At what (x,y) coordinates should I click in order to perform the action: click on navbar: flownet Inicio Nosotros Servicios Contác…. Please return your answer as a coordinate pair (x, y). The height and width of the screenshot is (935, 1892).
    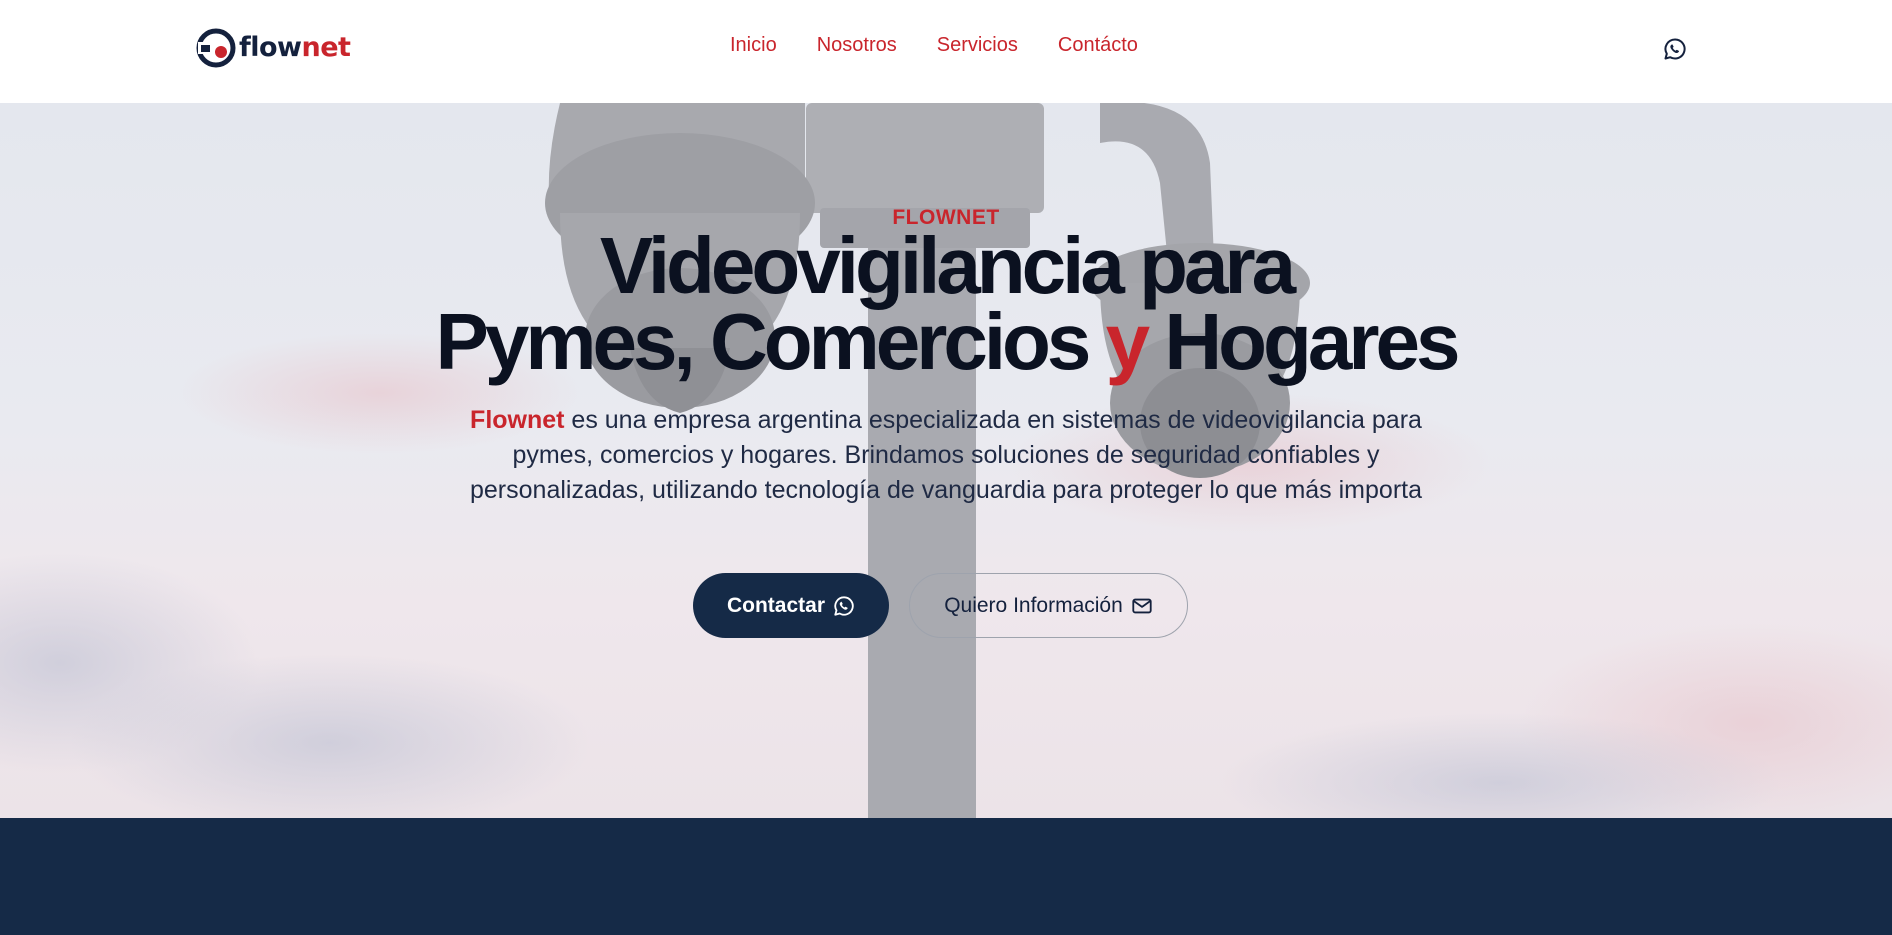
    Looking at the image, I should click on (946, 51).